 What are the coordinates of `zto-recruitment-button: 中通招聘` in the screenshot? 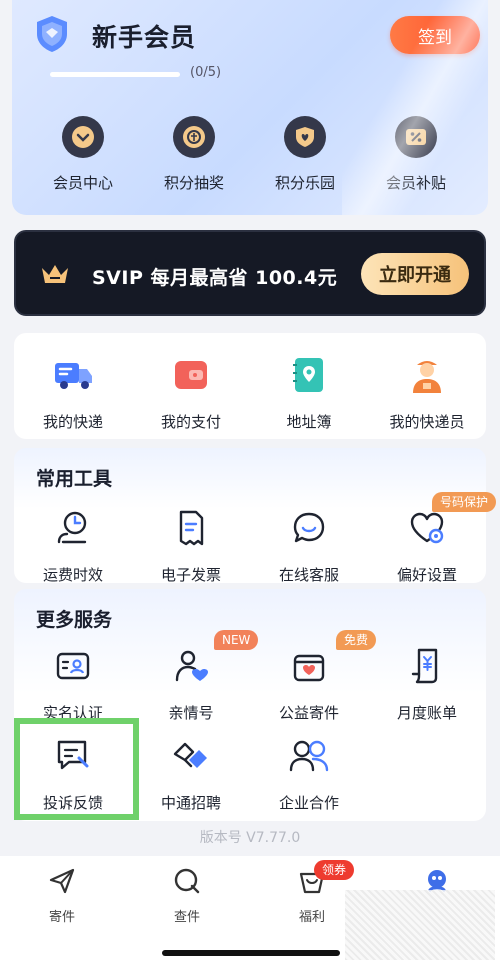 It's located at (191, 773).